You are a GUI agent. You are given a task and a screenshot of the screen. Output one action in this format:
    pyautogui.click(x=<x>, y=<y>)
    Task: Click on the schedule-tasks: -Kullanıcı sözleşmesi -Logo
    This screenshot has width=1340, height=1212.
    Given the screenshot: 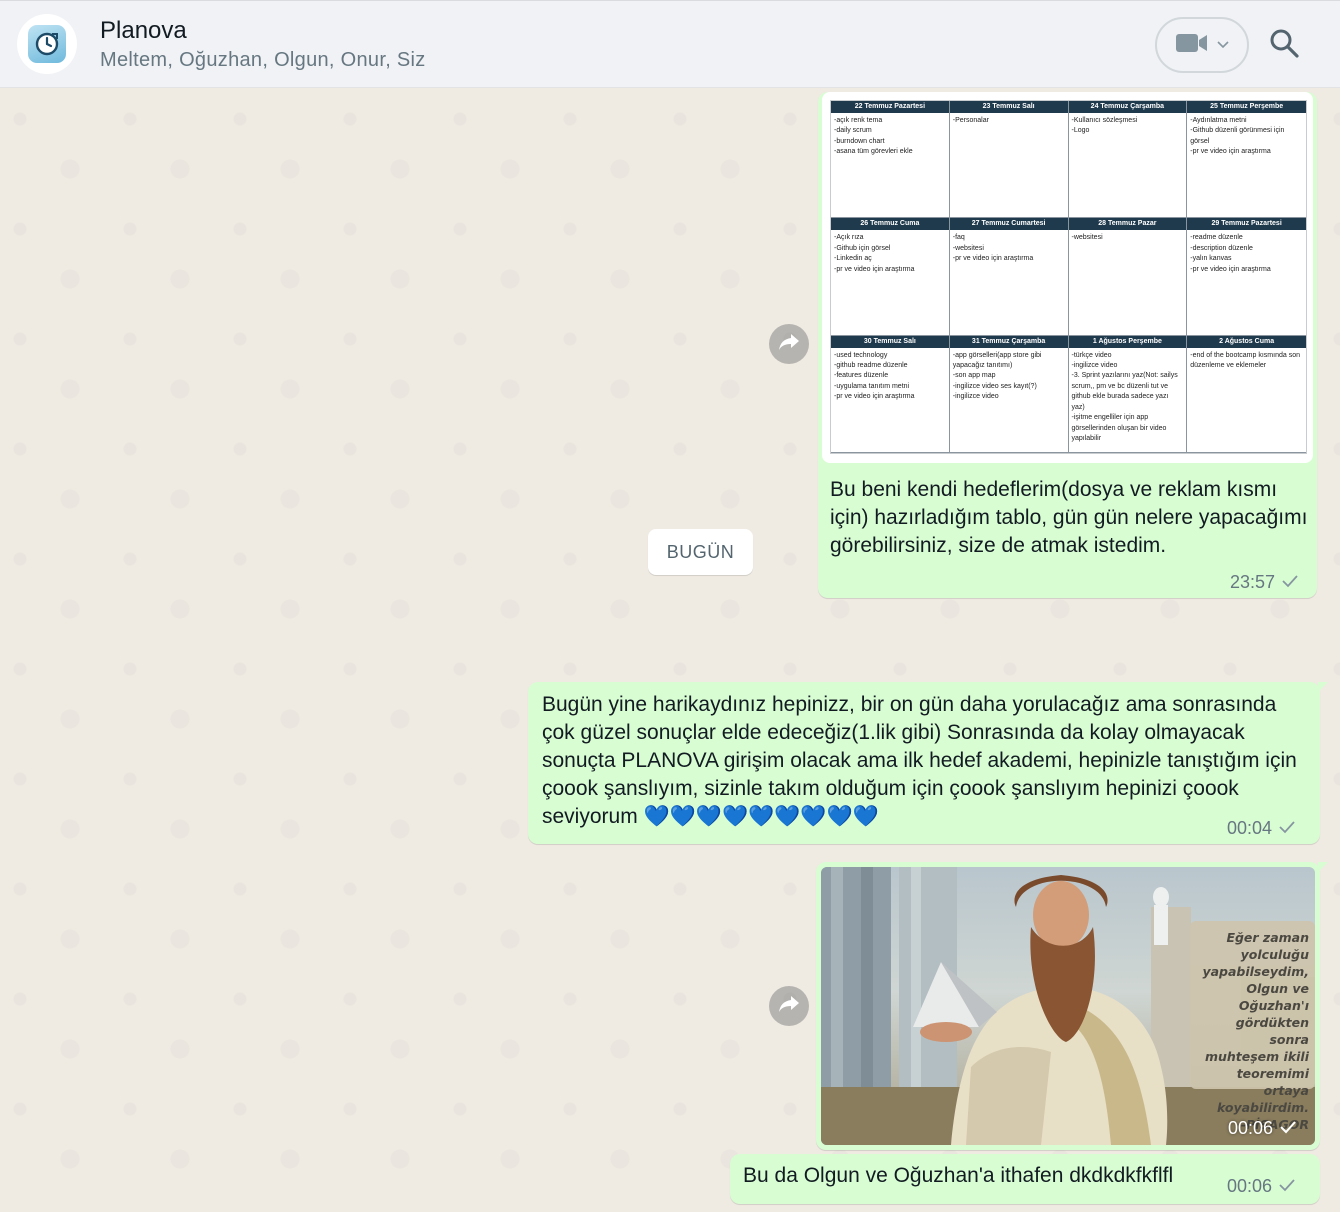 What is the action you would take?
    pyautogui.click(x=1104, y=126)
    